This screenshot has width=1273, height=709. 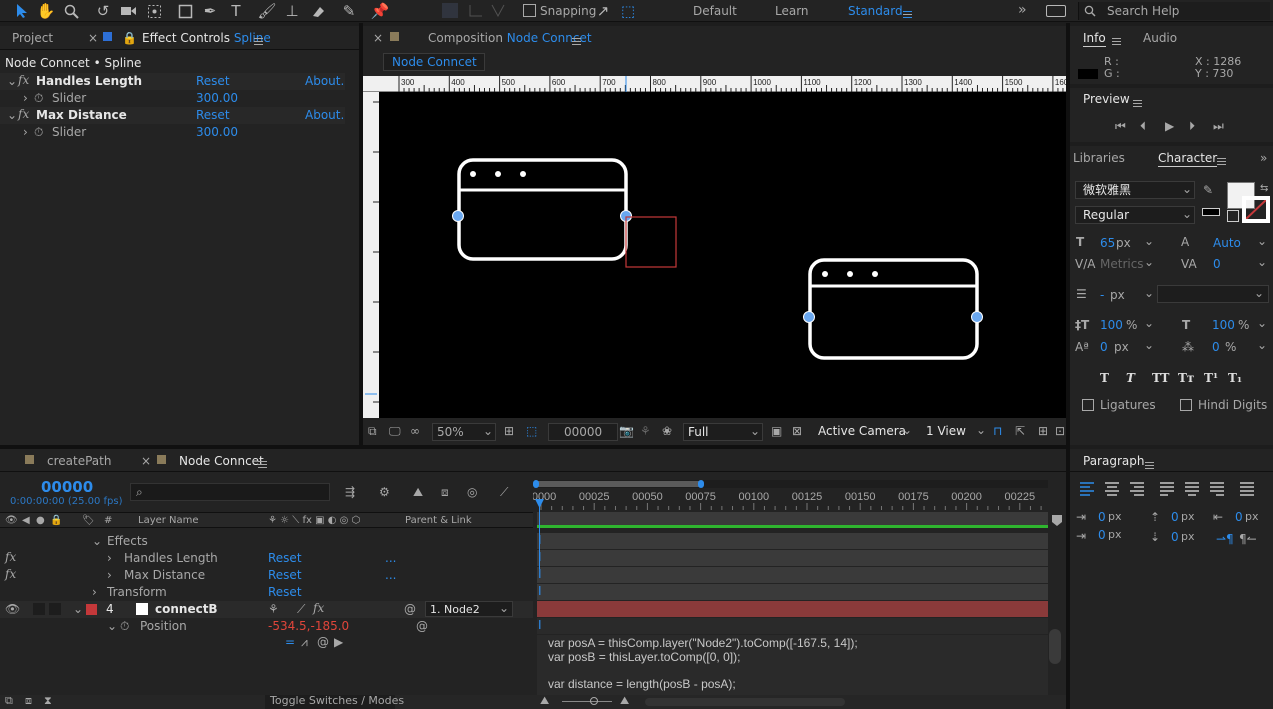 I want to click on vertical-scrollbar, so click(x=1055, y=646).